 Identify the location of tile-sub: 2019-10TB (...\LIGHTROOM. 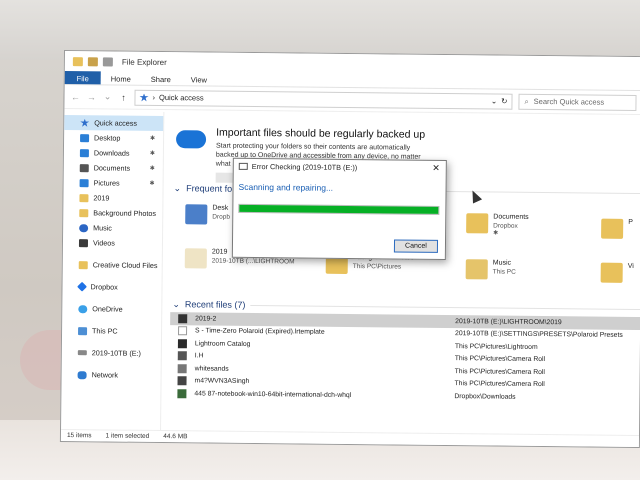
(253, 261).